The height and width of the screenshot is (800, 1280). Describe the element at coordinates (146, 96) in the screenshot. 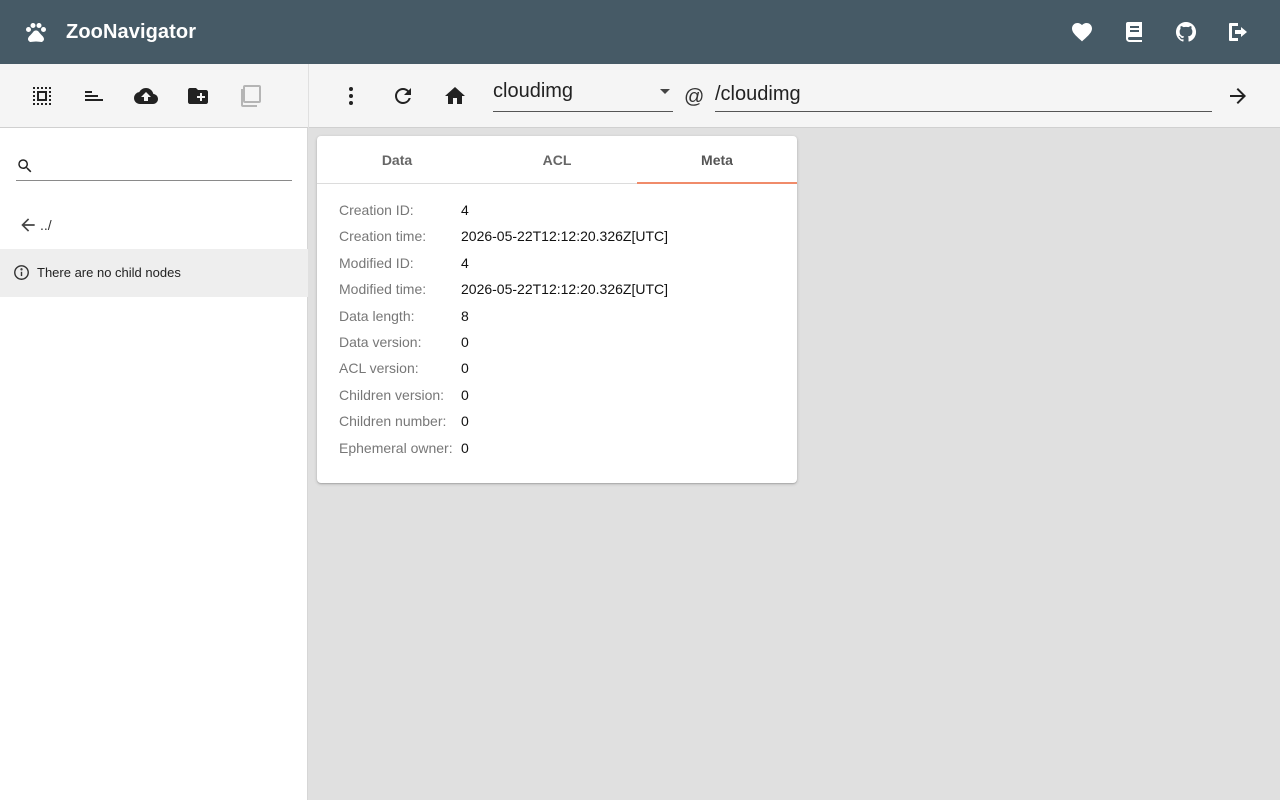

I see `upload-icon` at that location.